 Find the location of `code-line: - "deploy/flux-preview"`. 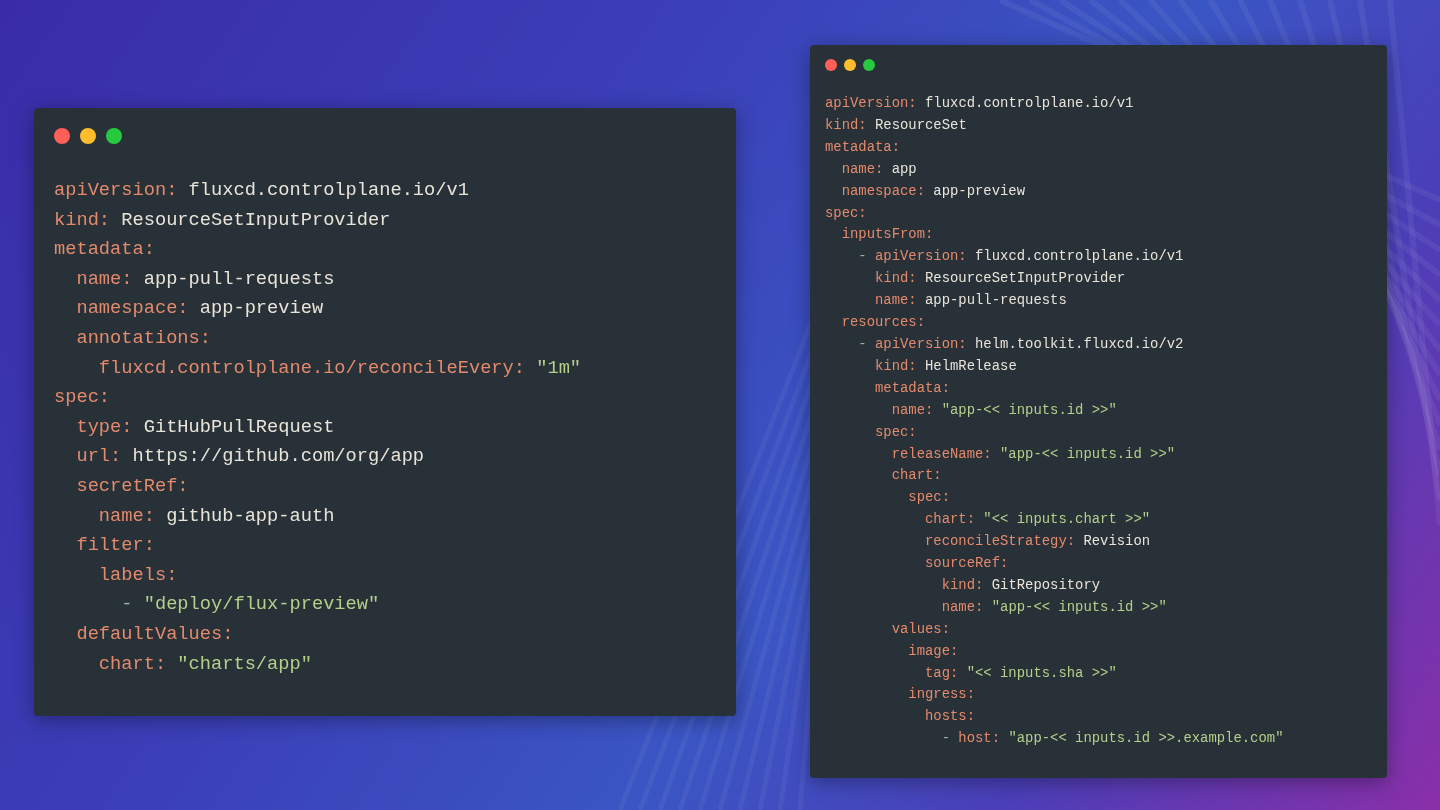

code-line: - "deploy/flux-preview" is located at coordinates (250, 605).